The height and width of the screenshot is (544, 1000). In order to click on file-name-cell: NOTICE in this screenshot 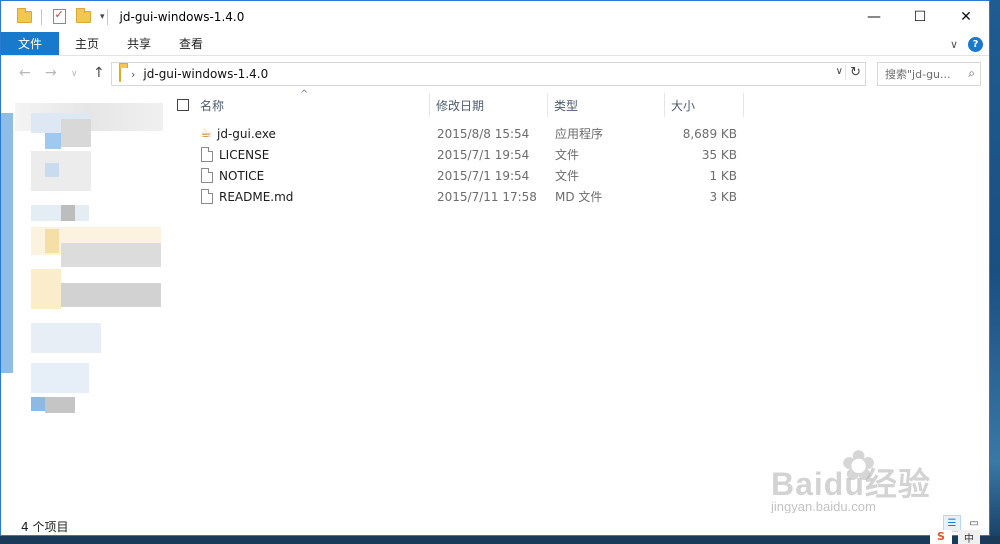, I will do `click(232, 175)`.